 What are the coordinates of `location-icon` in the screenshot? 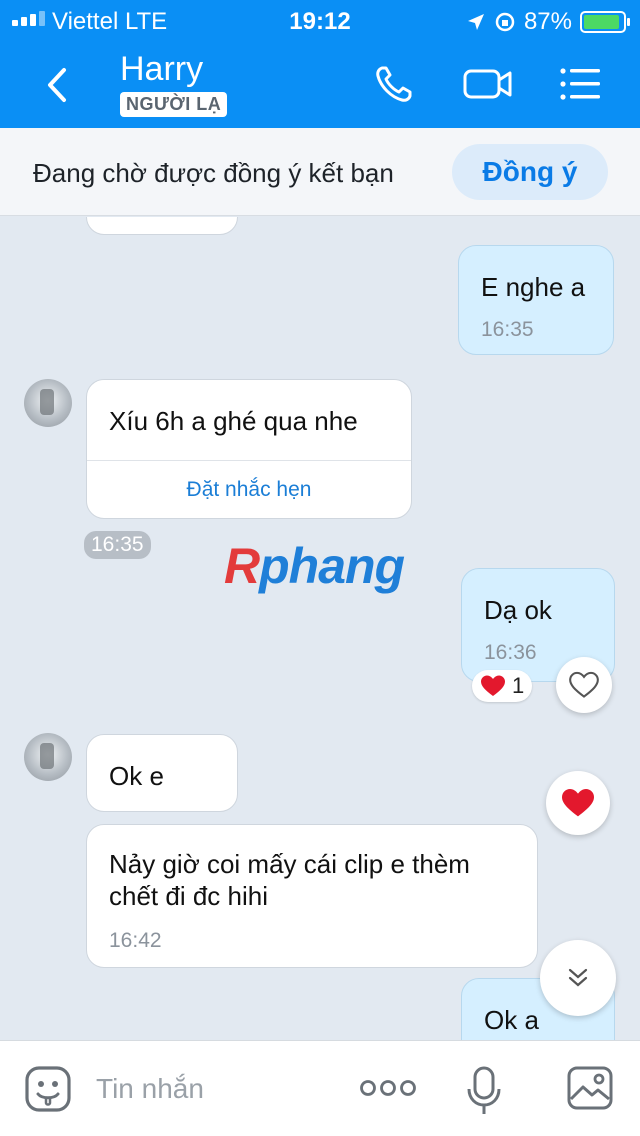 It's located at (475, 22).